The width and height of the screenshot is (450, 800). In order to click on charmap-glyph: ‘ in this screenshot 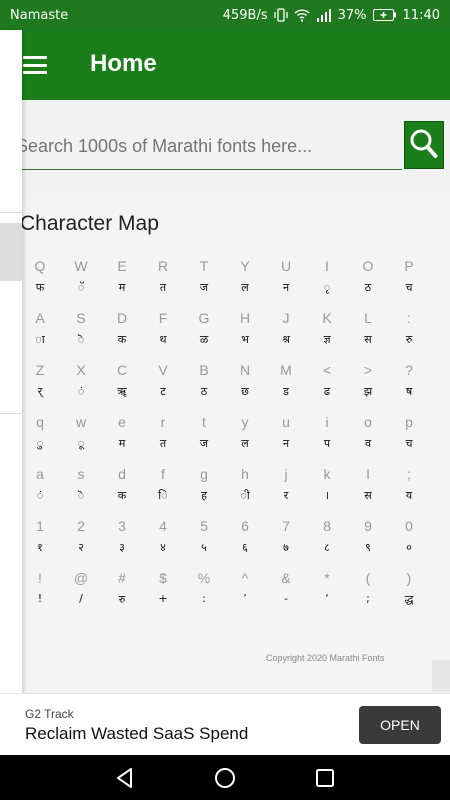, I will do `click(327, 598)`.